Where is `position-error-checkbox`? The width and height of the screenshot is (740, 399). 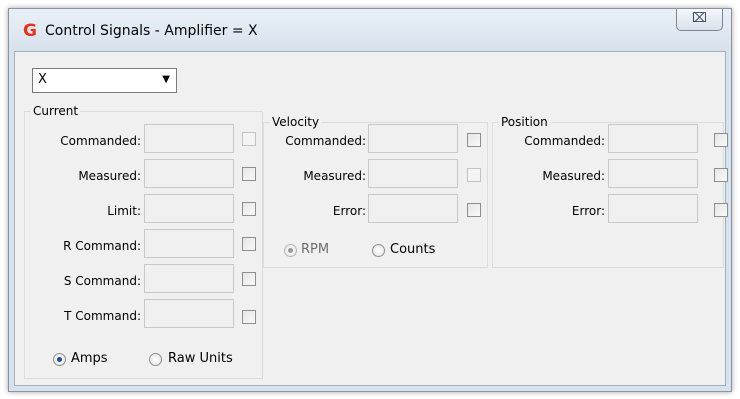
position-error-checkbox is located at coordinates (721, 210).